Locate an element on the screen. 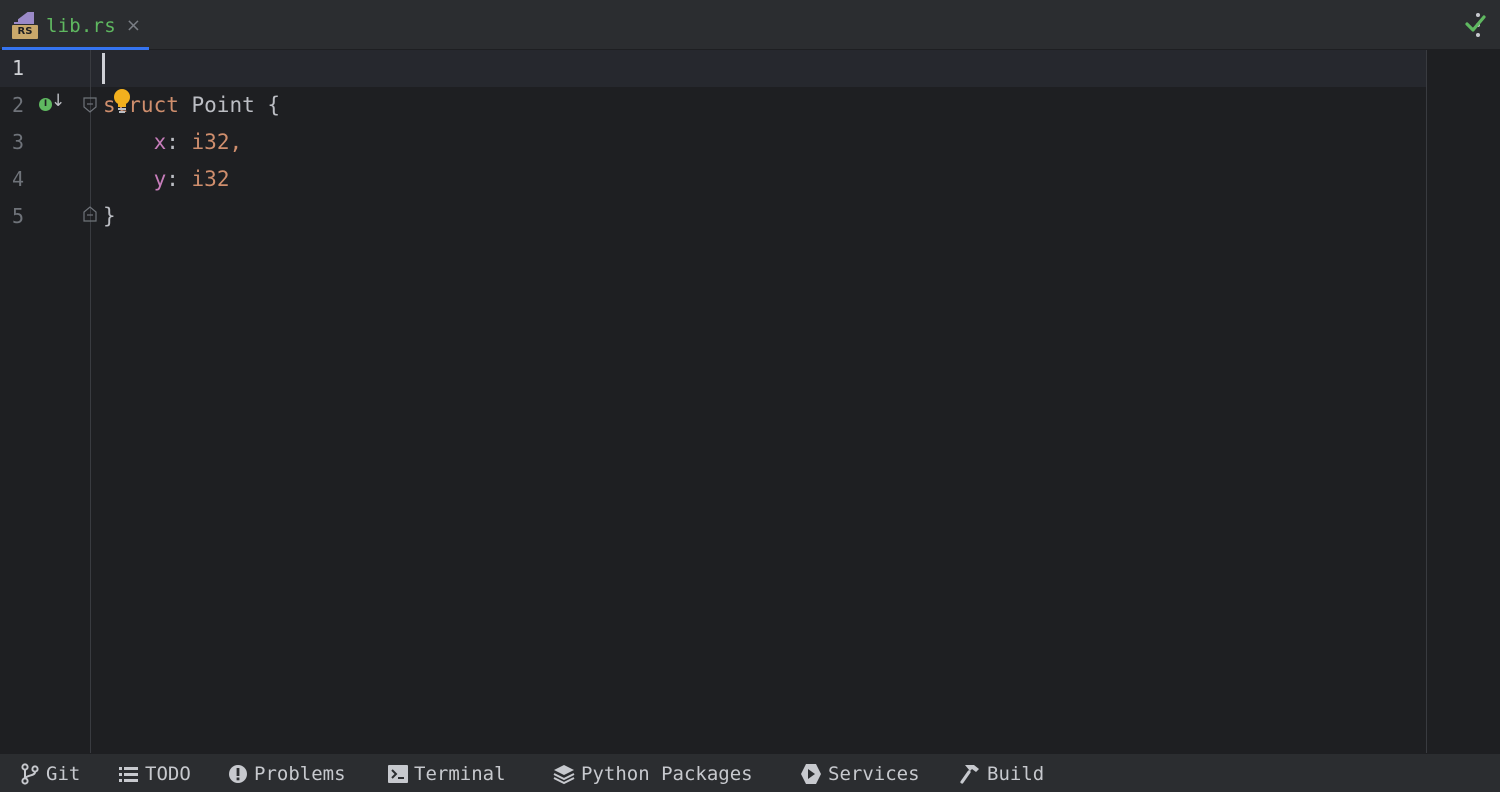 The width and height of the screenshot is (1500, 792). implementations-gutter-icon: I ↓ is located at coordinates (52, 103).